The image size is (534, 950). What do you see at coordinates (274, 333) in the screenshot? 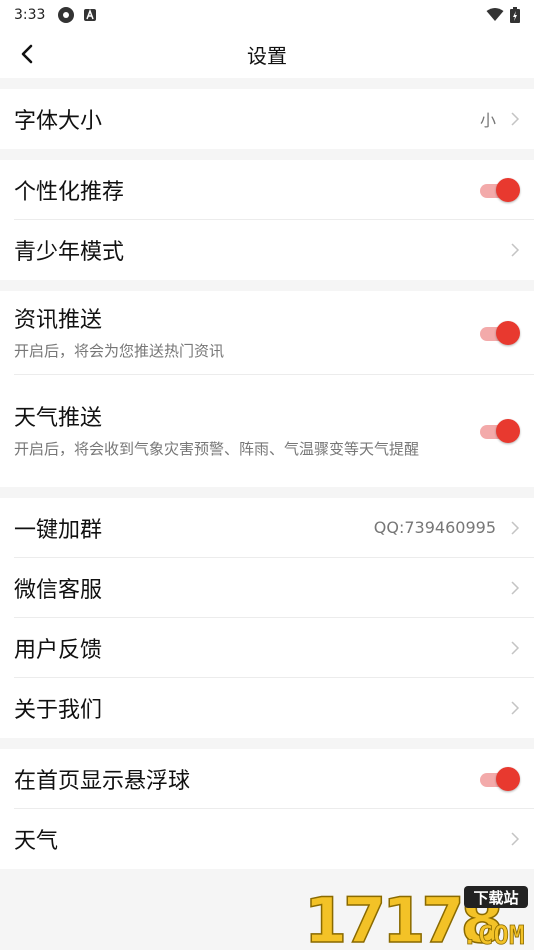
I see `news-push-row: 资讯推送 开启后，将会为您推送热门资讯` at bounding box center [274, 333].